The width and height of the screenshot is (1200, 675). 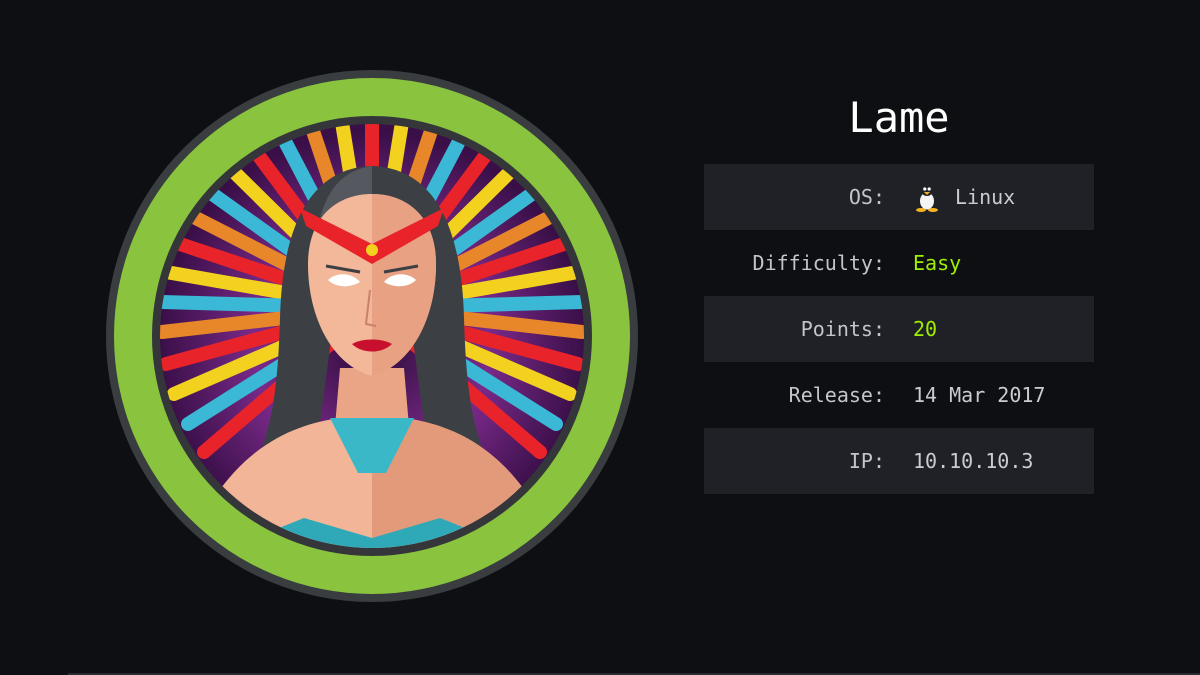 I want to click on os-value: Linux, so click(x=985, y=197).